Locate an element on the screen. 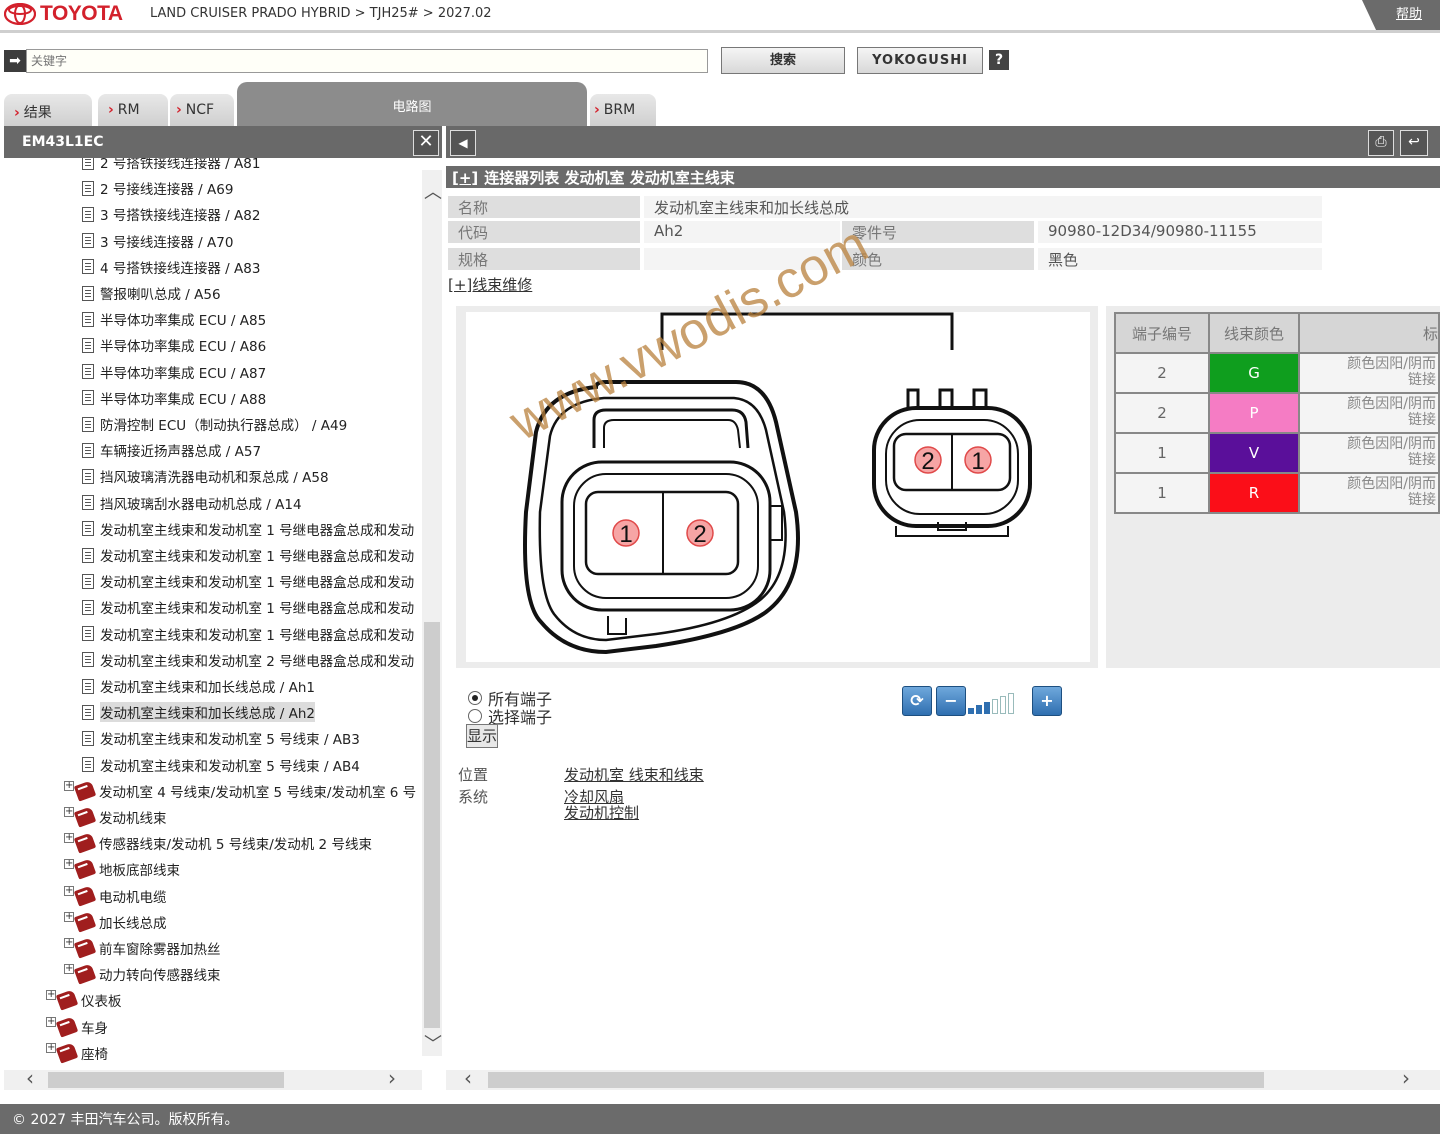 The width and height of the screenshot is (1440, 1134). yokogushi-button: YOKOGUSHI is located at coordinates (920, 60).